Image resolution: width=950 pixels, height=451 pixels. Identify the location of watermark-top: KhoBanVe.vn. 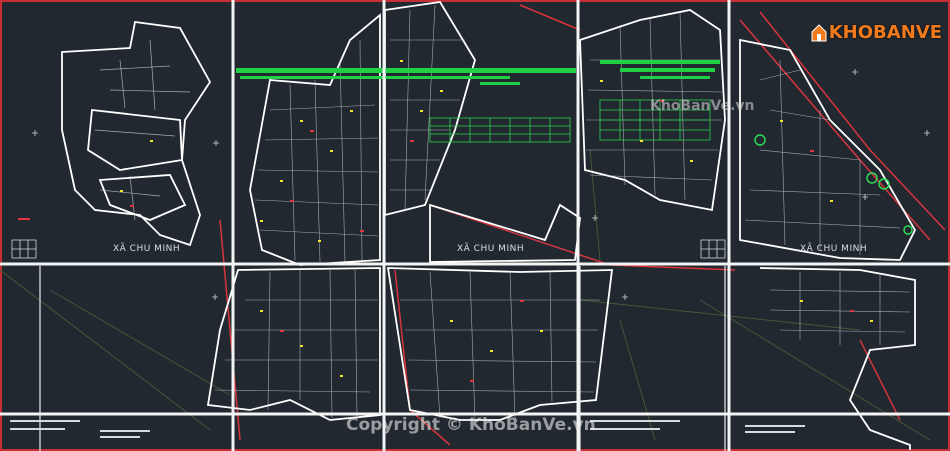
(702, 106).